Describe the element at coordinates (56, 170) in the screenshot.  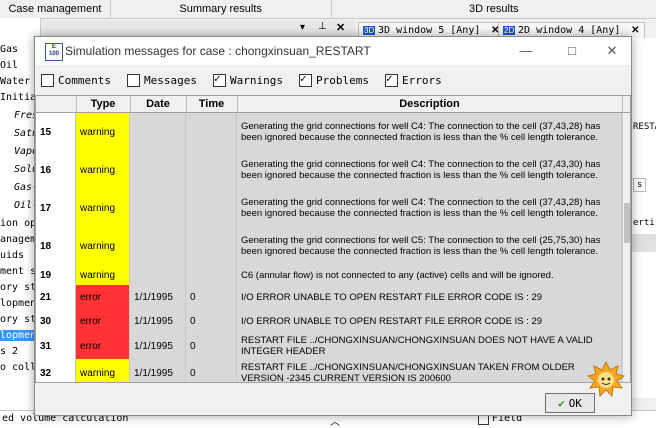
I see `row-number: 16` at that location.